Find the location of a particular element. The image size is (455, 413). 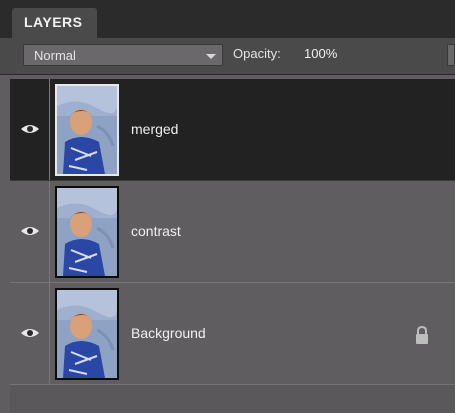

layer-name: merged is located at coordinates (155, 129).